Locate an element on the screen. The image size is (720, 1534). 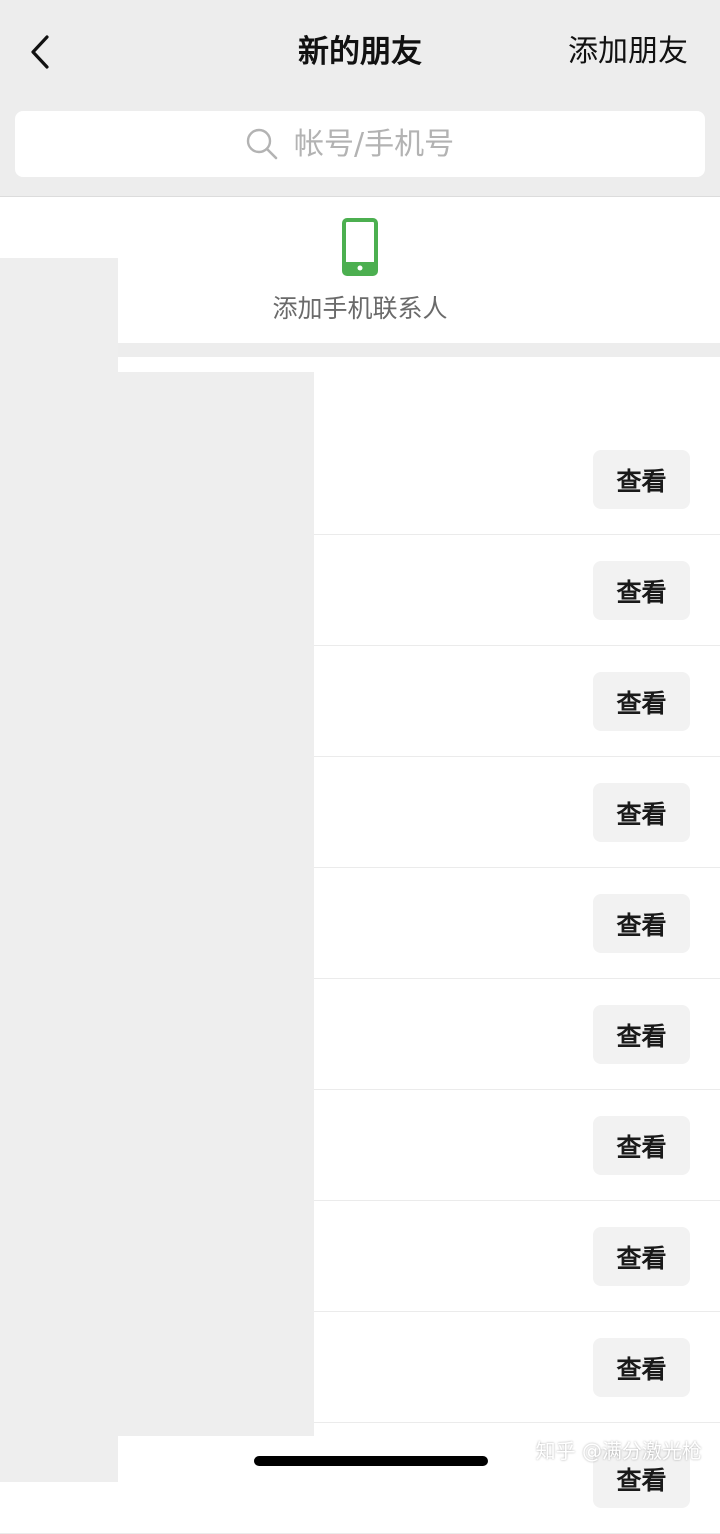
back-button is located at coordinates (40, 52).